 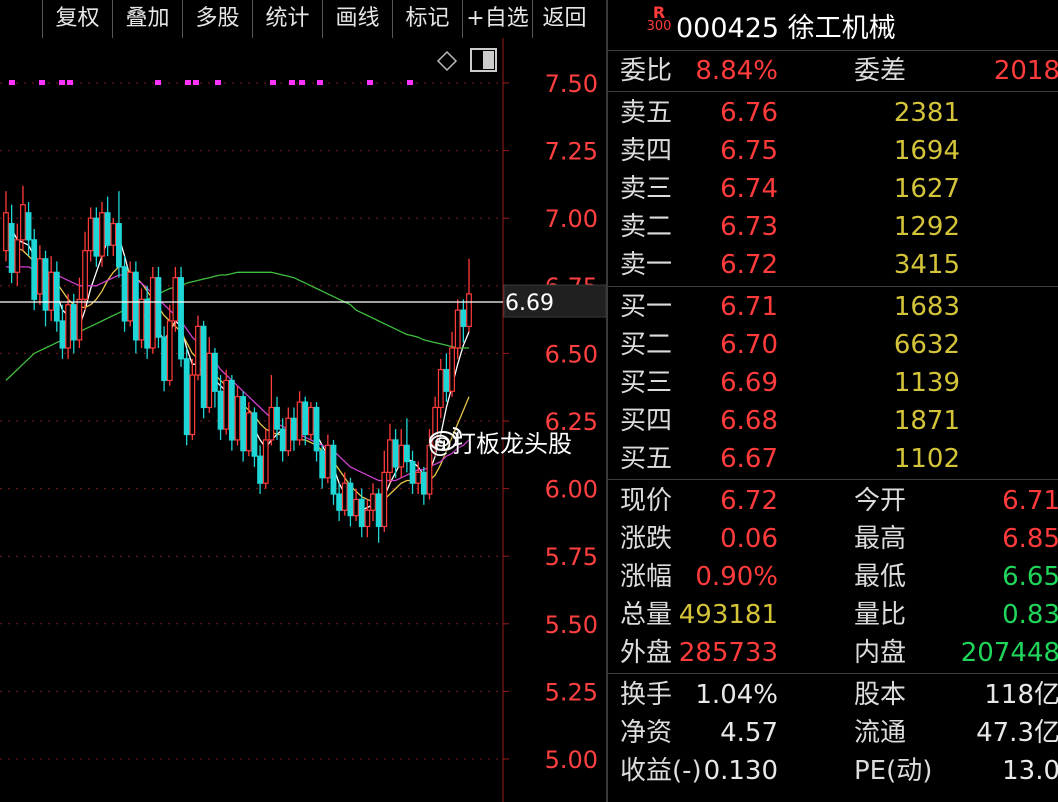 I want to click on fuquan-button: 复权, so click(x=77, y=19).